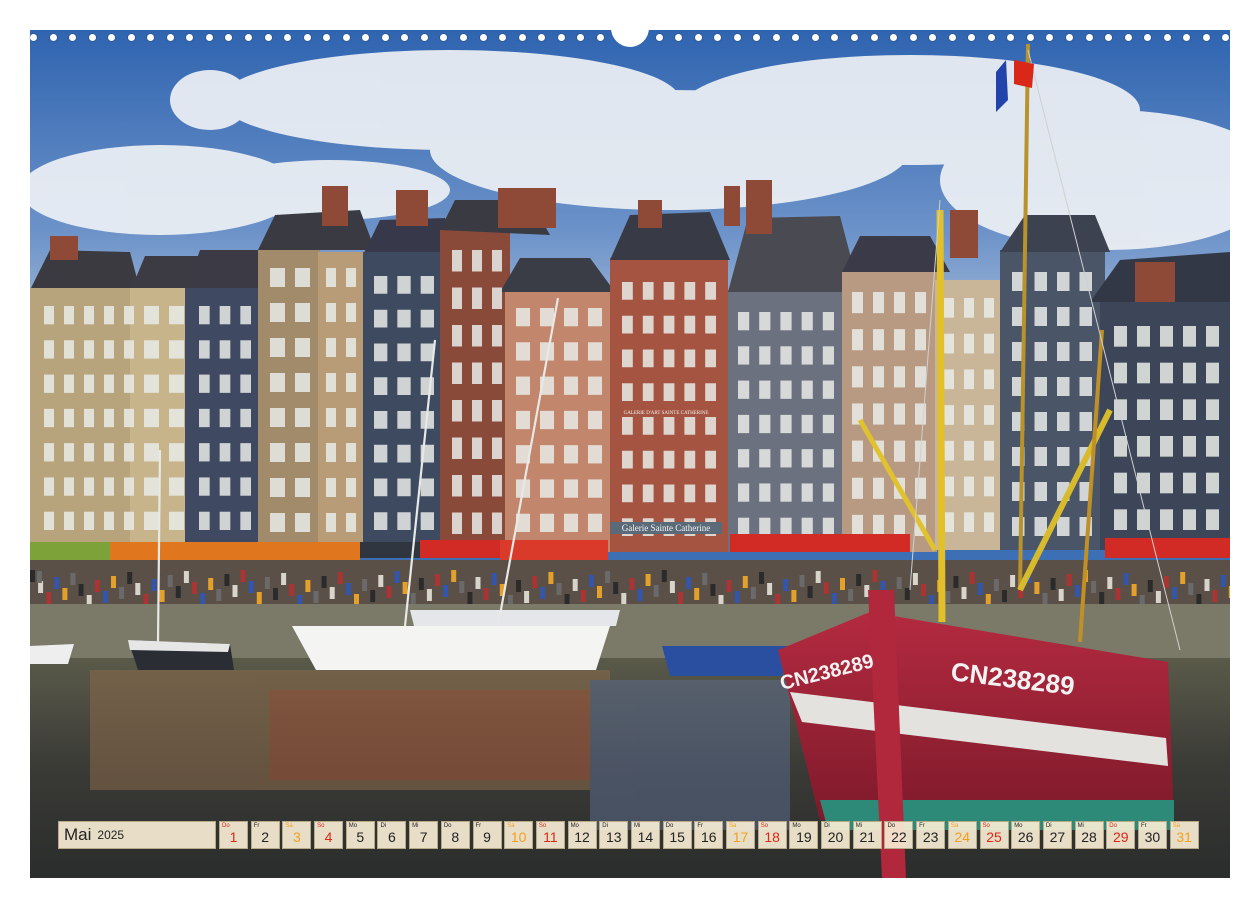 The height and width of the screenshot is (908, 1260). What do you see at coordinates (78, 834) in the screenshot?
I see `month-name: Mai` at bounding box center [78, 834].